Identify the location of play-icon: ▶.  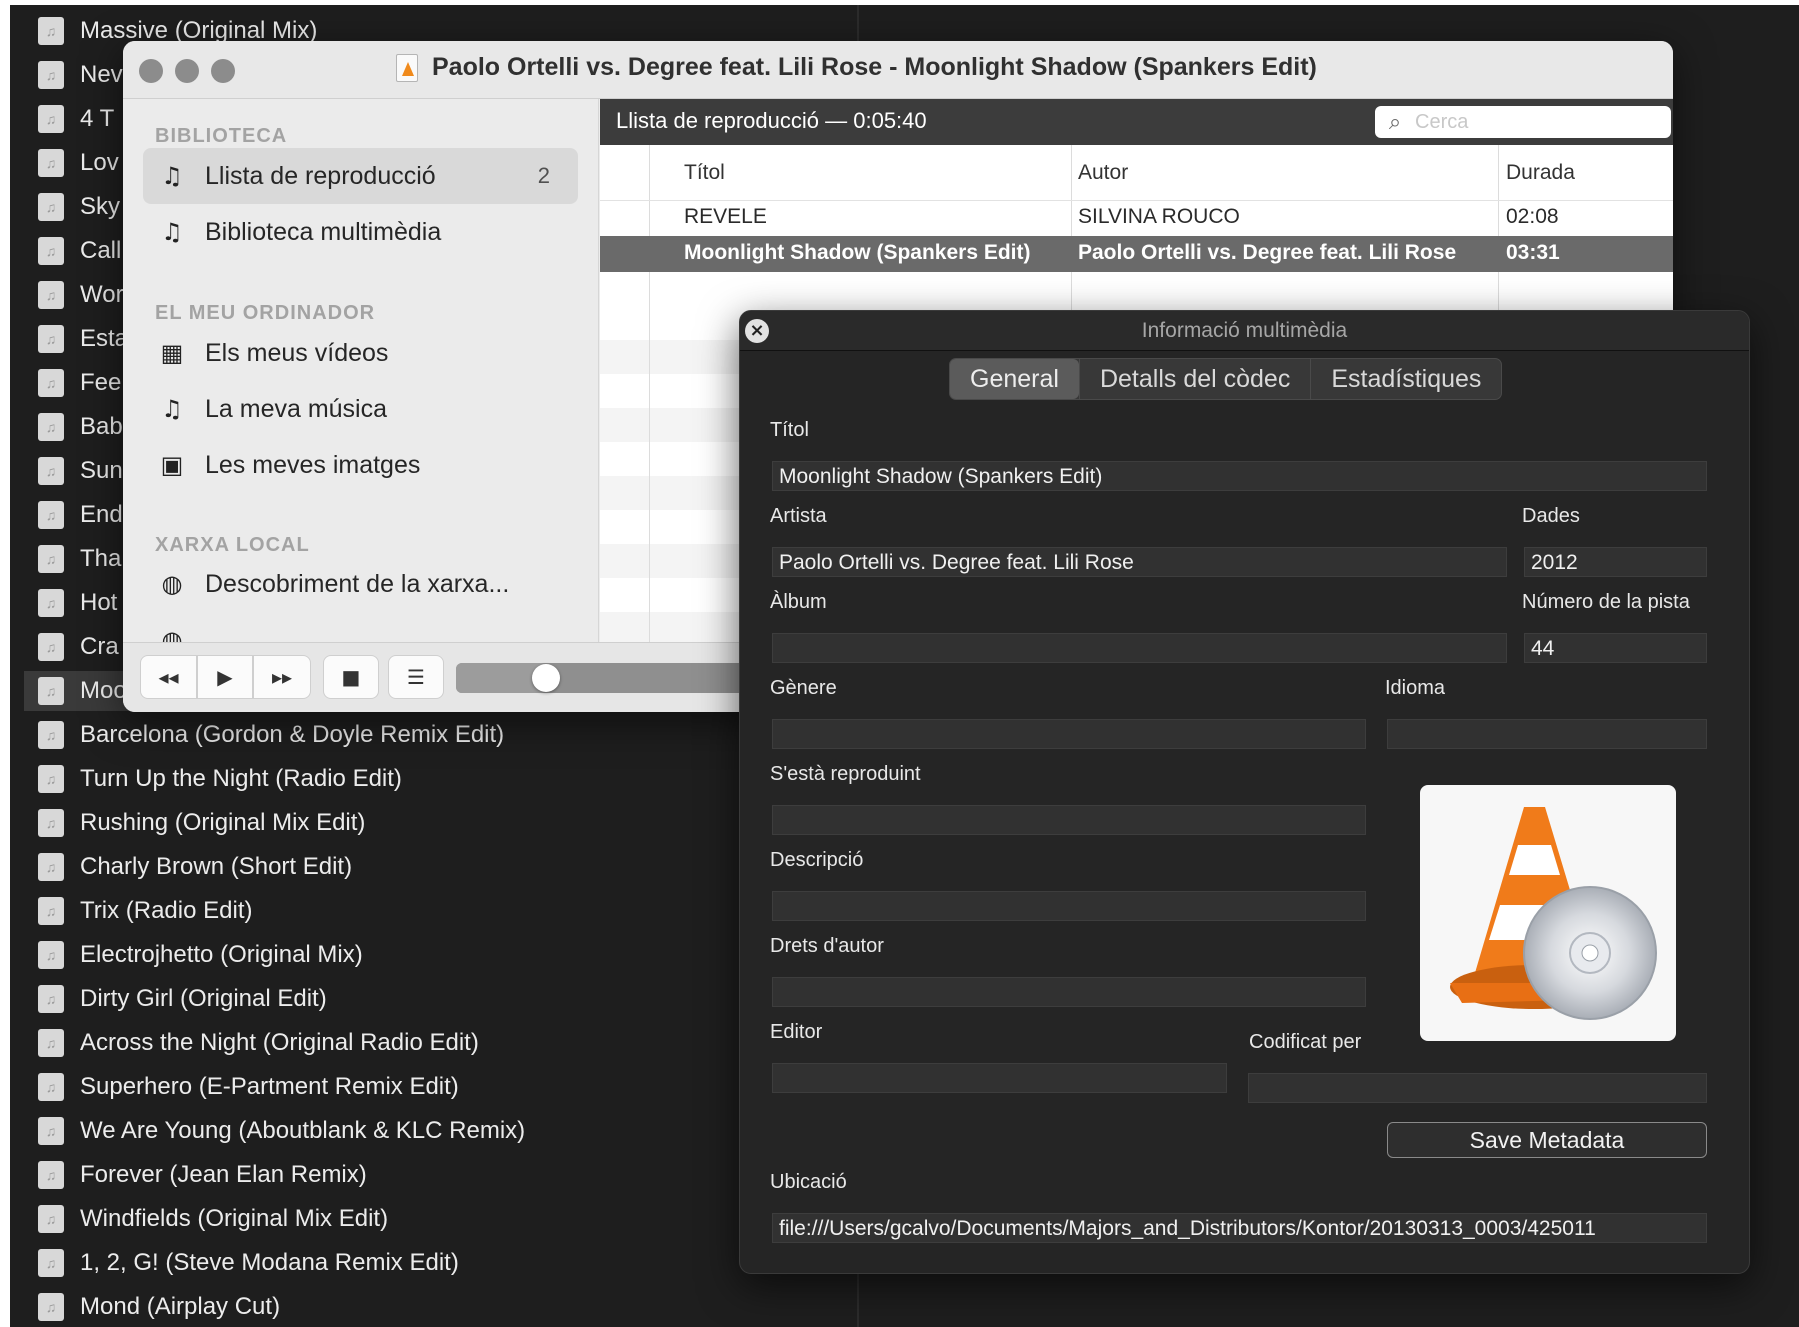
(225, 677).